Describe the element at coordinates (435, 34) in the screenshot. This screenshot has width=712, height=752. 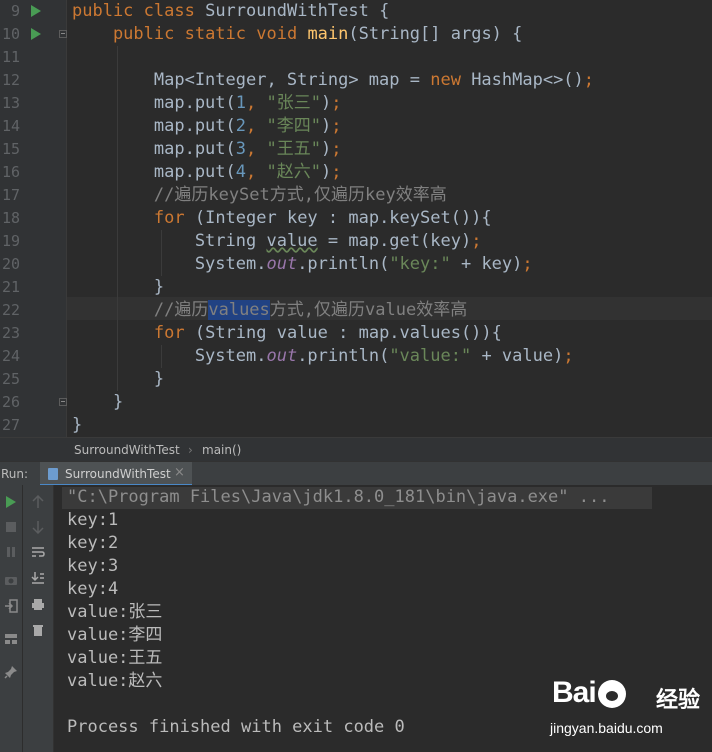
I see `code-token: (String[] args) {` at that location.